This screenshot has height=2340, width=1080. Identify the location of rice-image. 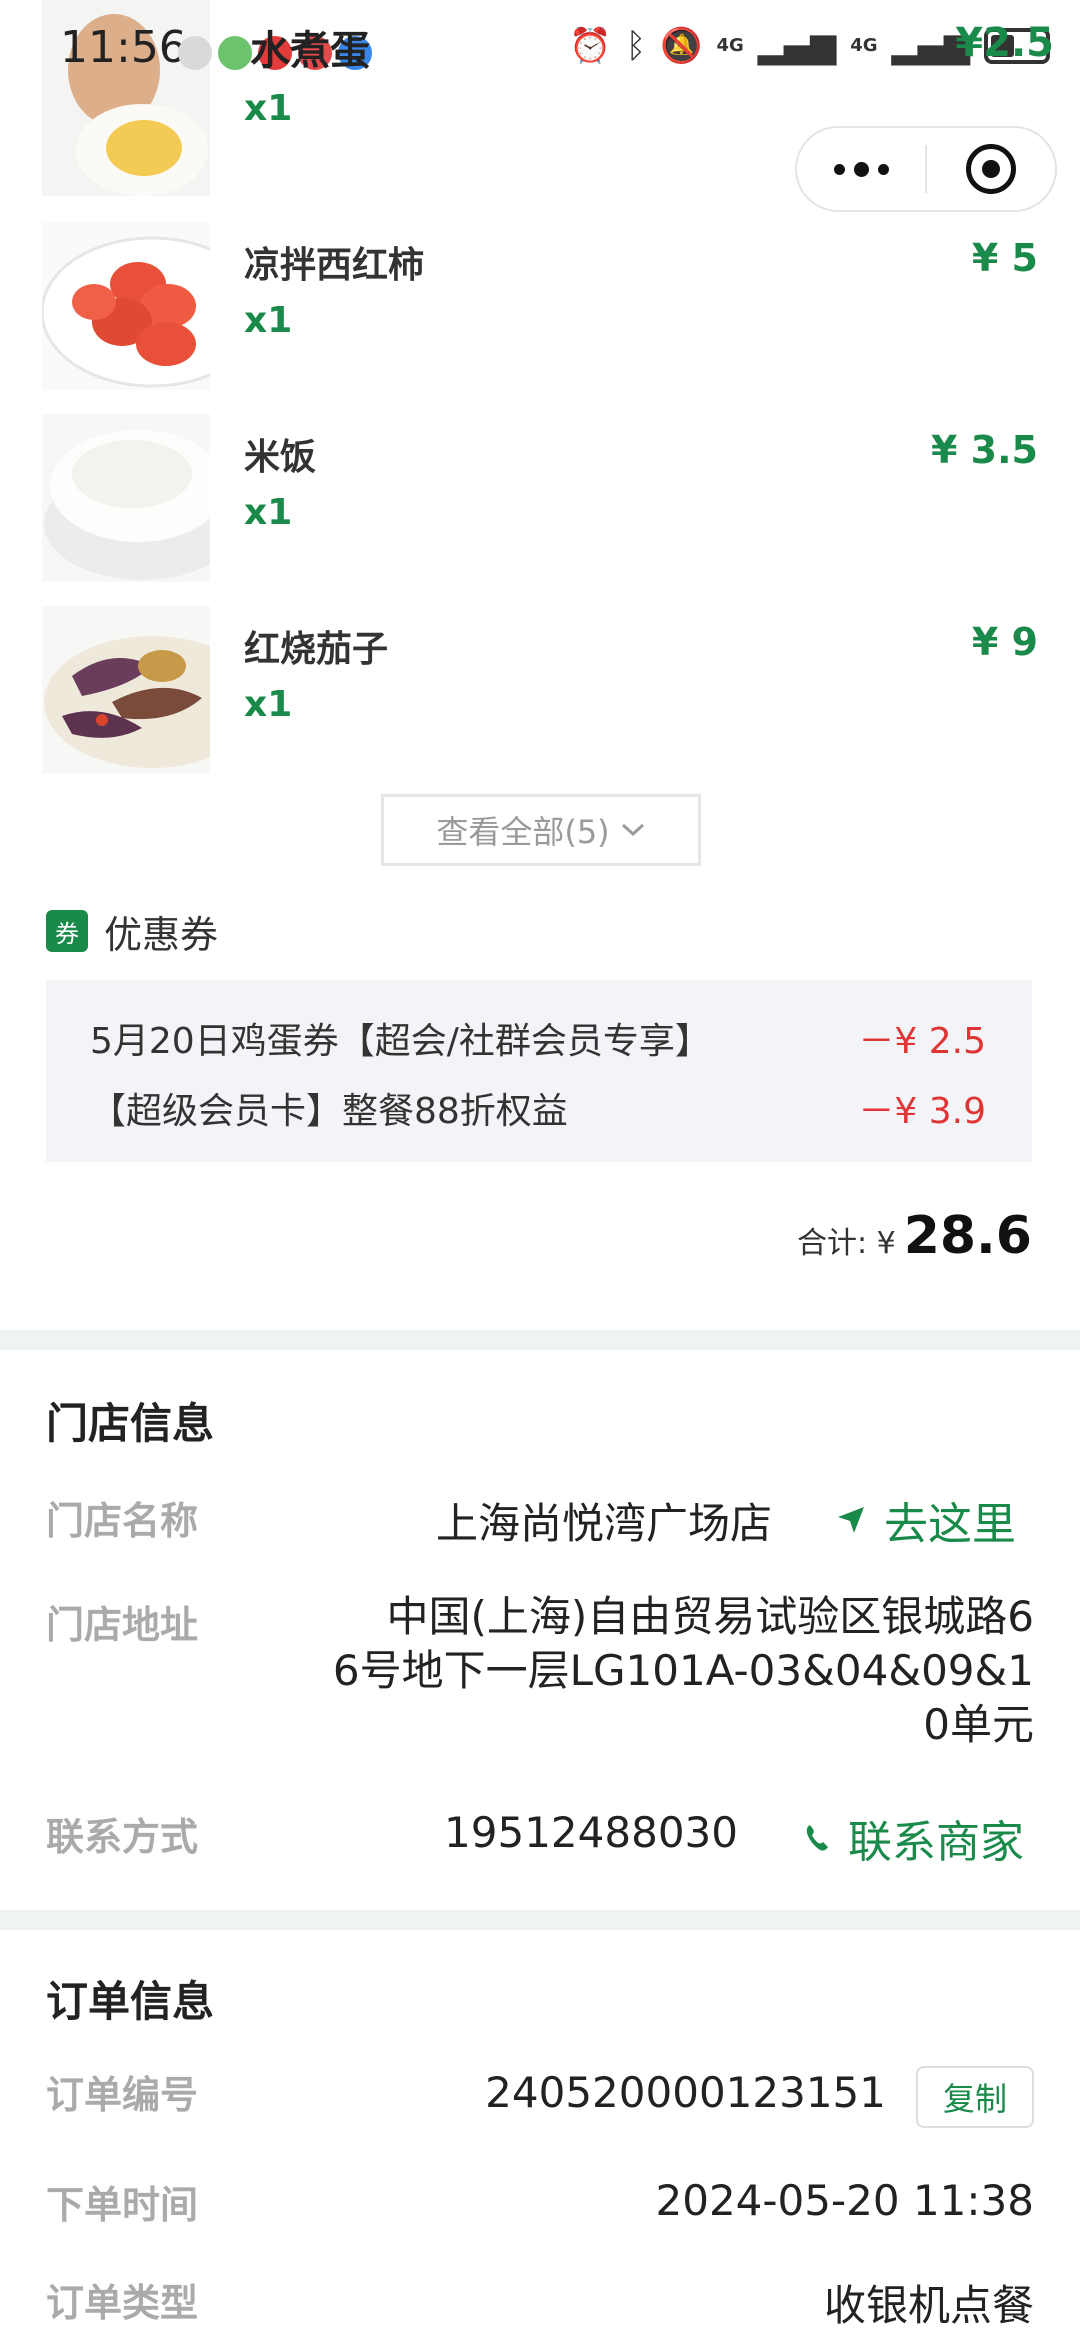
(126, 498).